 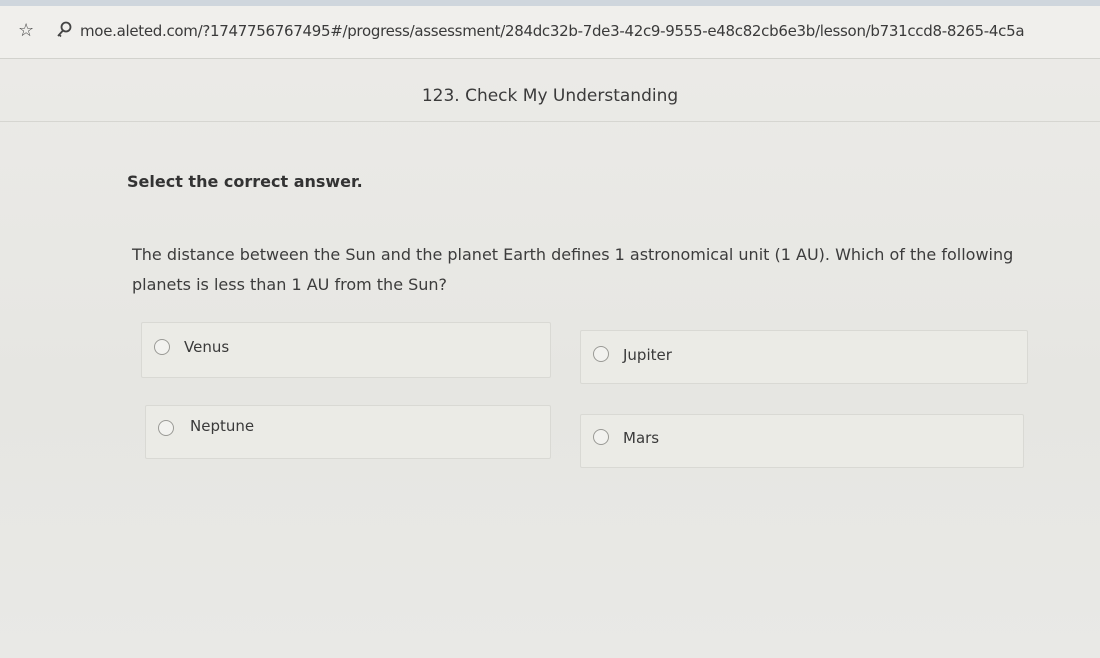 What do you see at coordinates (802, 441) in the screenshot?
I see `answer-choice-mars: Mars` at bounding box center [802, 441].